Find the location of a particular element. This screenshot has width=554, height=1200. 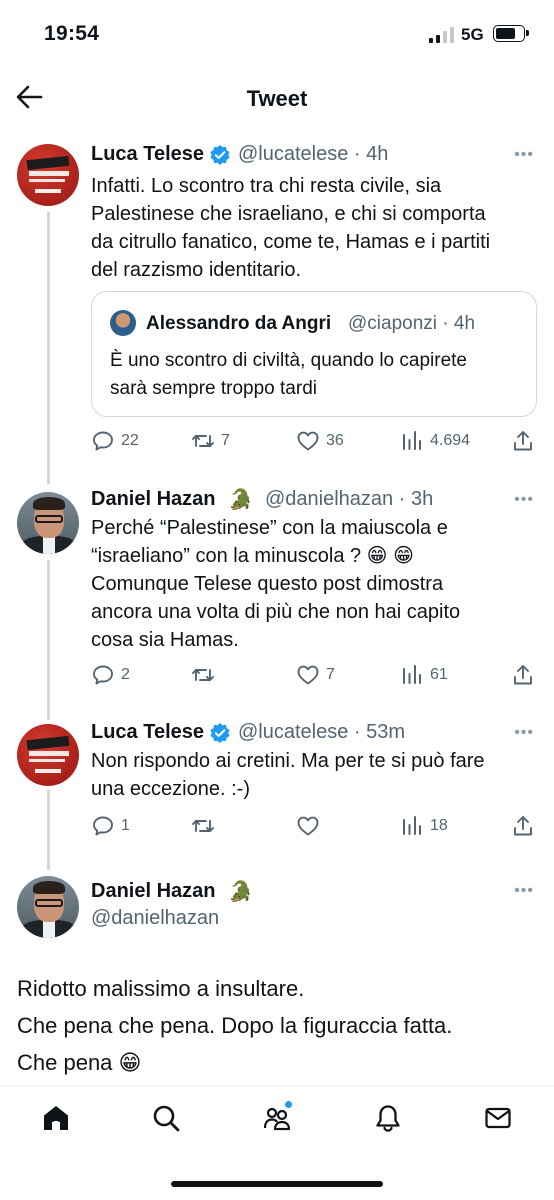

home-icon is located at coordinates (56, 1118).